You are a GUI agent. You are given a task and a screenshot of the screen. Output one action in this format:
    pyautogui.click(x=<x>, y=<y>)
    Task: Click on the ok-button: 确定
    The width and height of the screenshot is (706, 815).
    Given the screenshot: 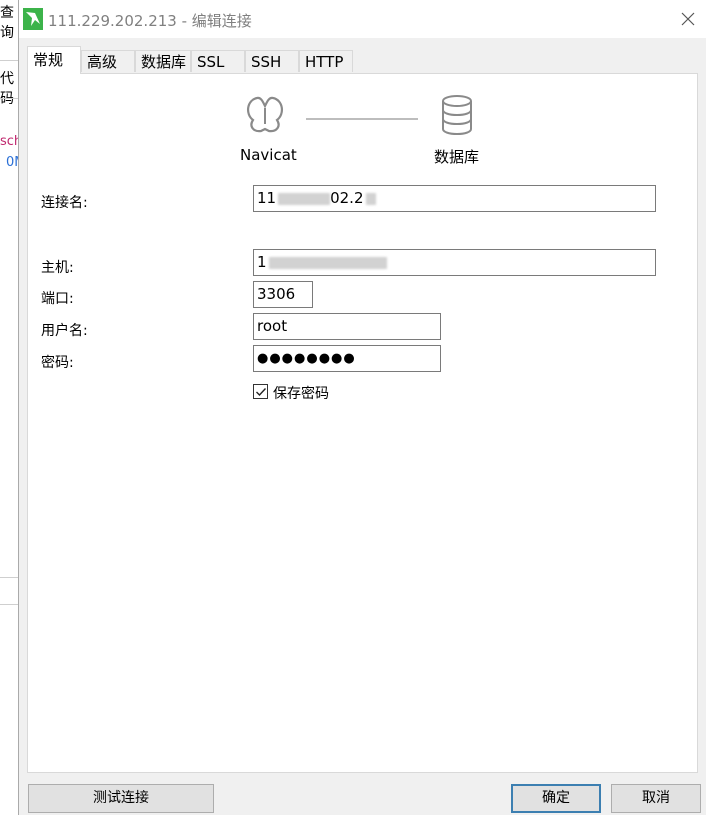 What is the action you would take?
    pyautogui.click(x=556, y=798)
    